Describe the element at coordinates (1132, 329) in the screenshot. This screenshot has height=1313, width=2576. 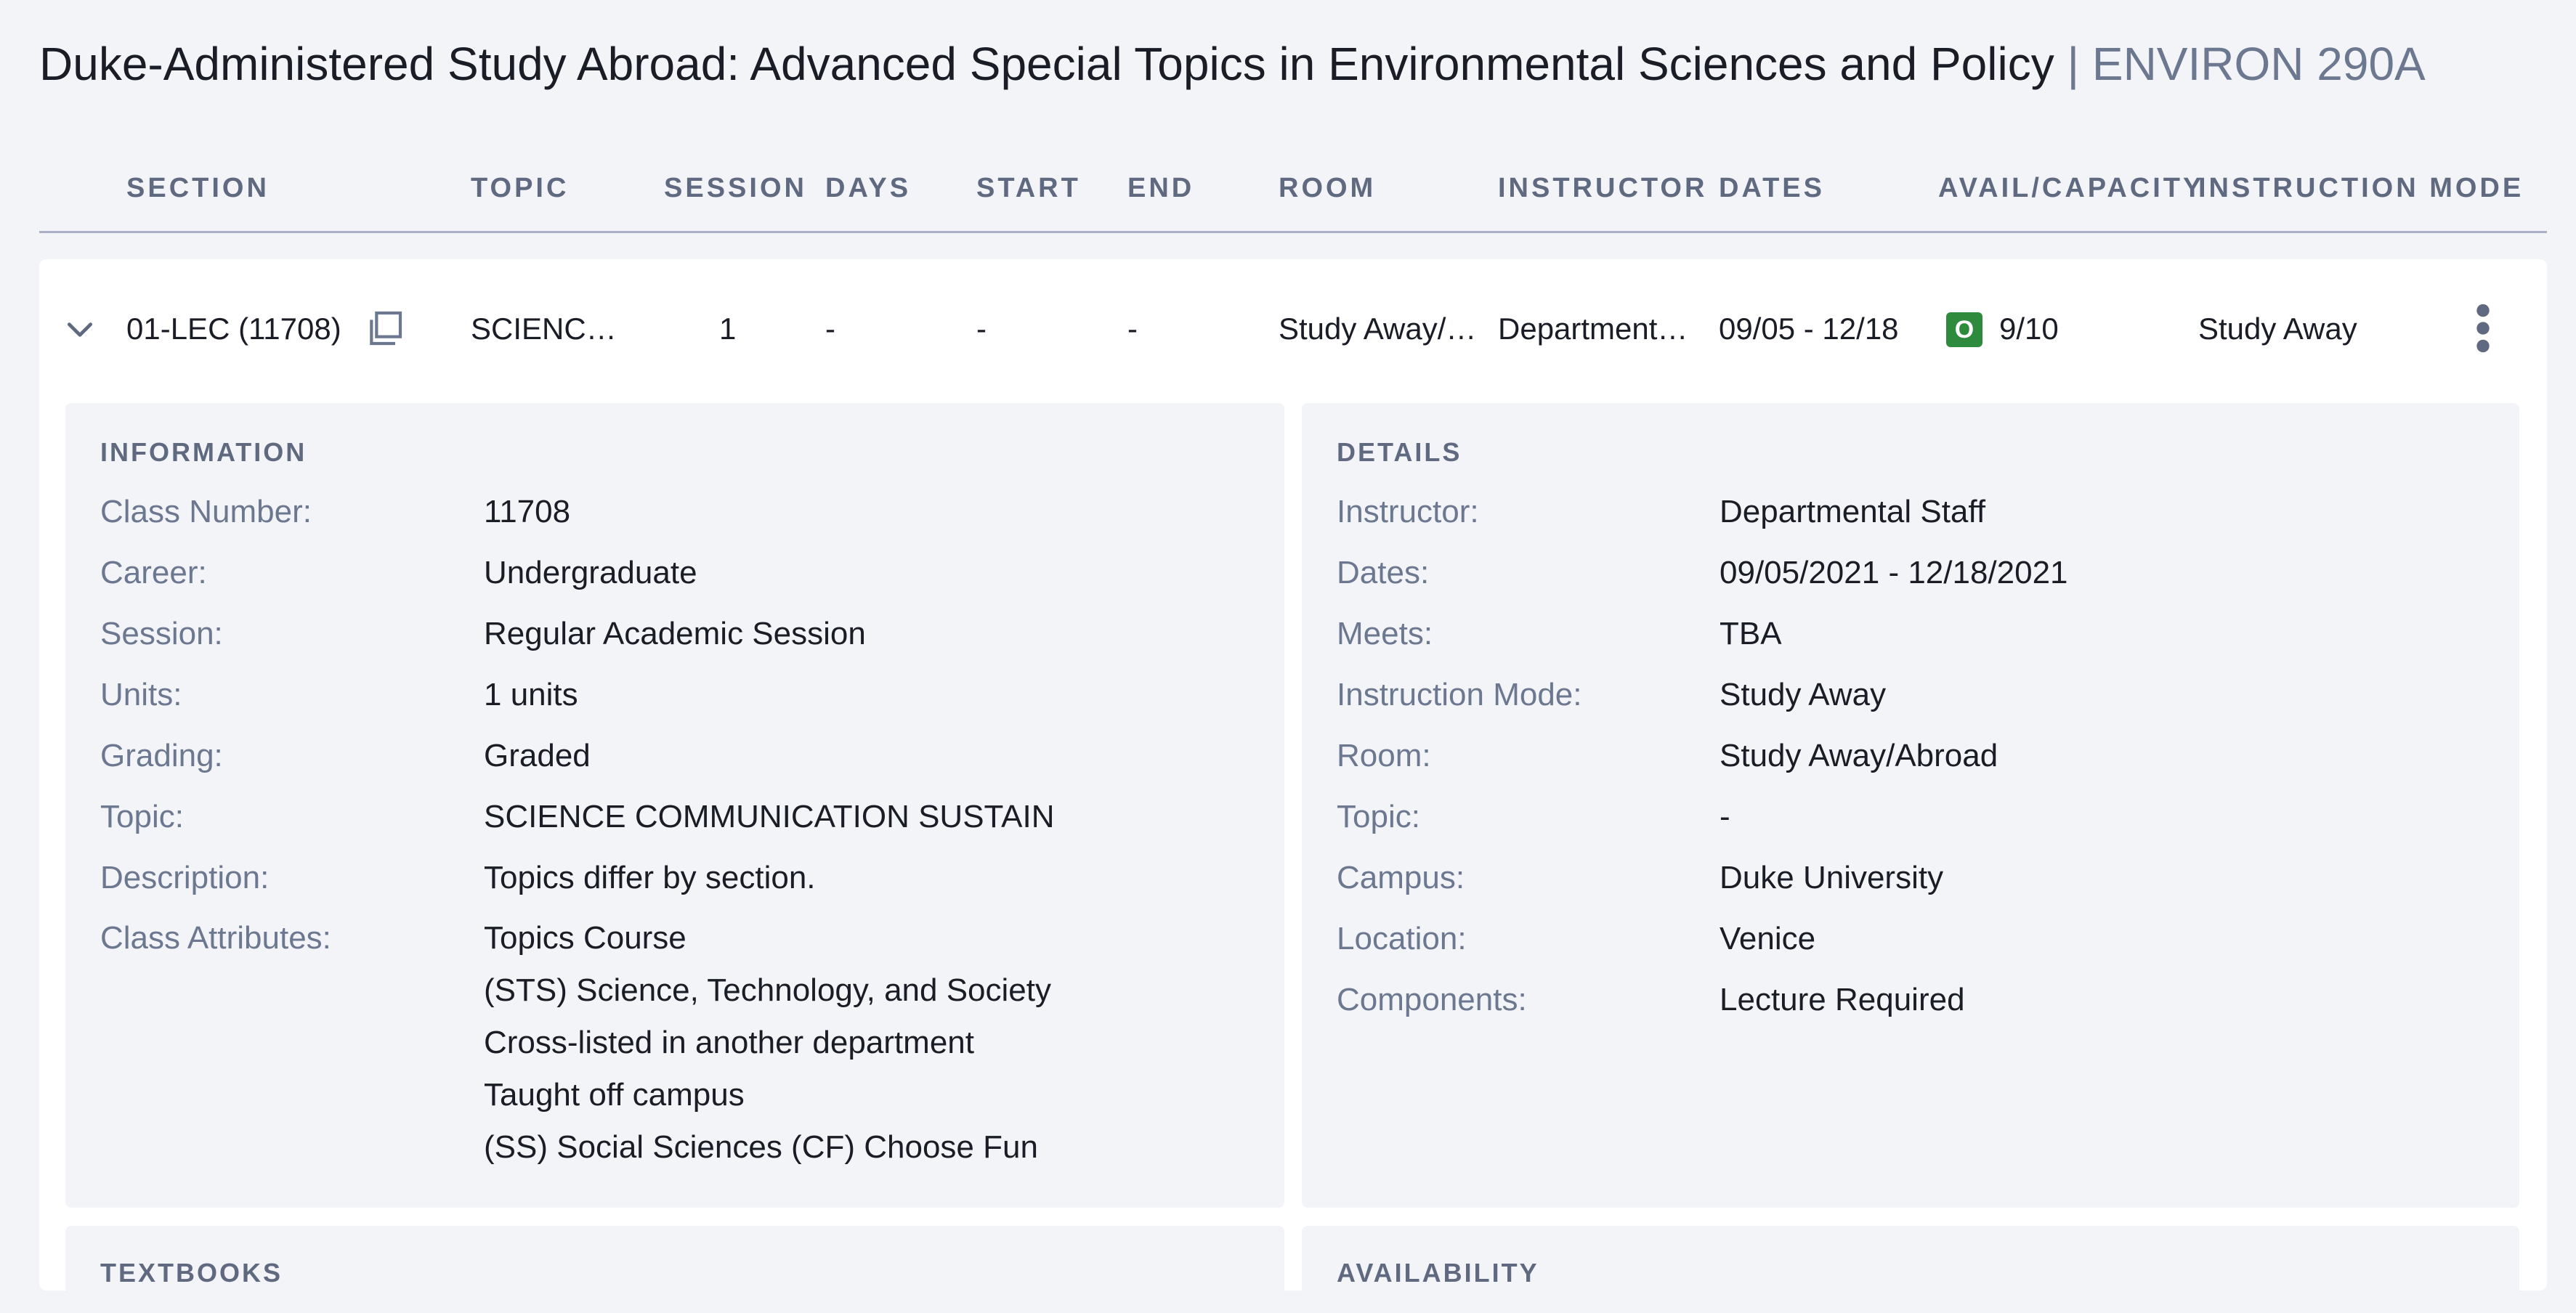
I see `row-end: -` at that location.